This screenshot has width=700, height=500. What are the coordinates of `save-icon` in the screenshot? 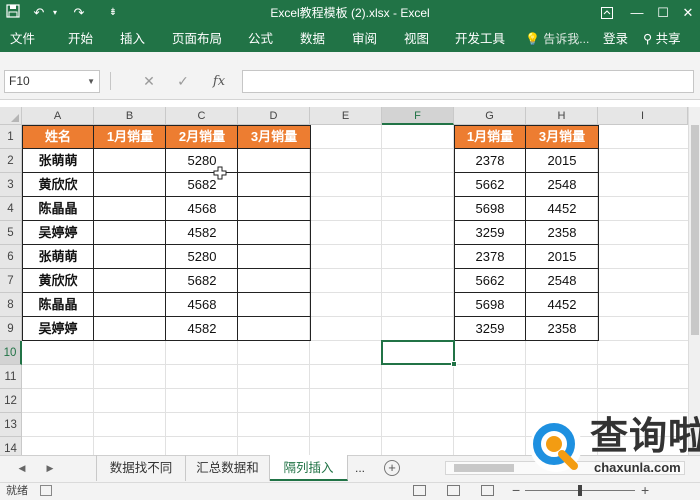 It's located at (13, 13).